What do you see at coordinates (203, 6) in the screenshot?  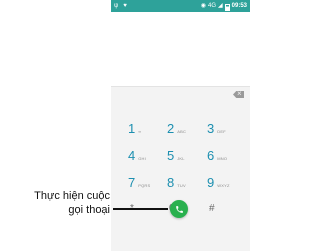 I see `vibrate-icon: ◉` at bounding box center [203, 6].